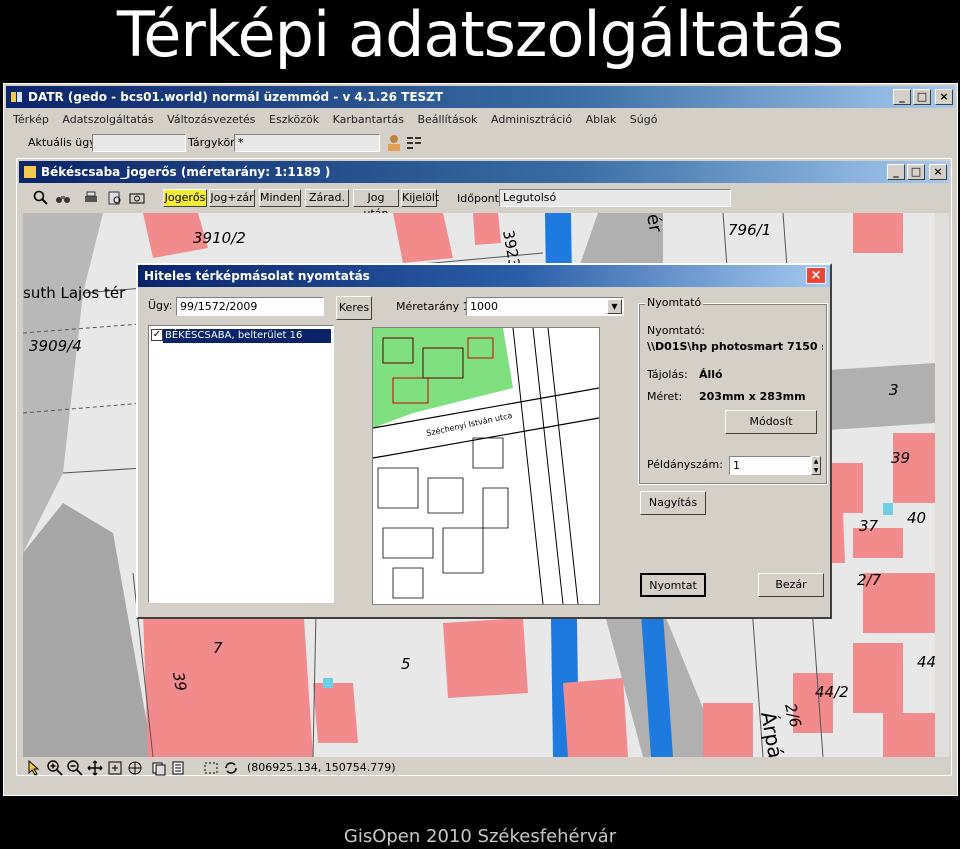 This screenshot has height=849, width=960. Describe the element at coordinates (486, 466) in the screenshot. I see `print-preview: Széchenyi István utca` at that location.